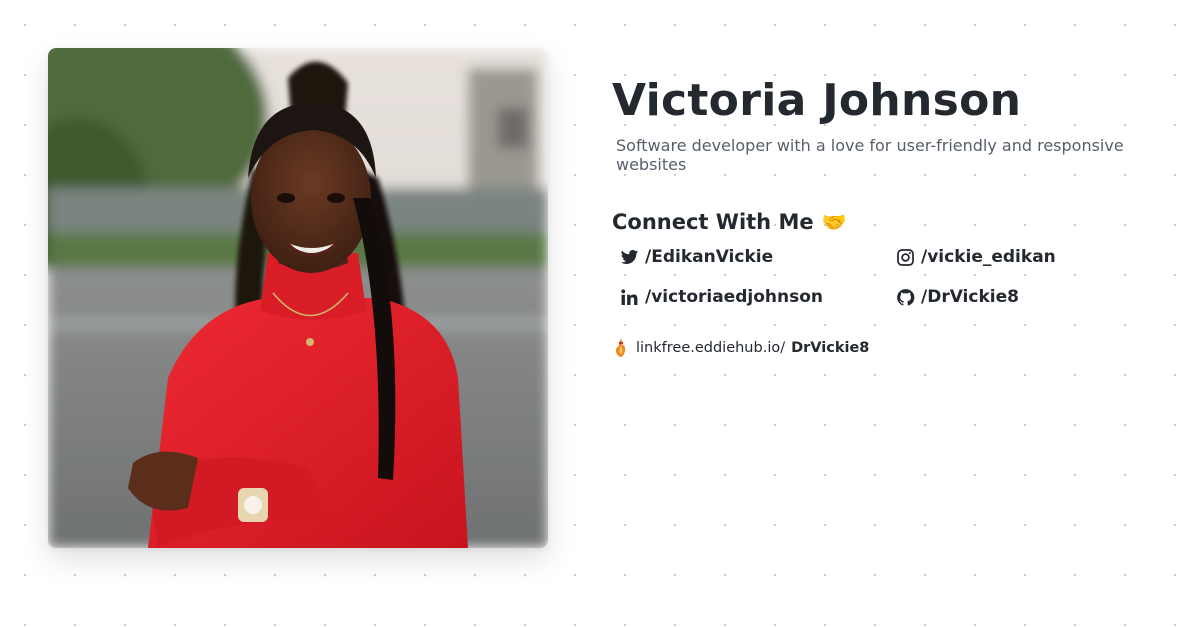 The height and width of the screenshot is (627, 1200). Describe the element at coordinates (988, 257) in the screenshot. I see `instagram-handle: /vickie_edikan` at that location.